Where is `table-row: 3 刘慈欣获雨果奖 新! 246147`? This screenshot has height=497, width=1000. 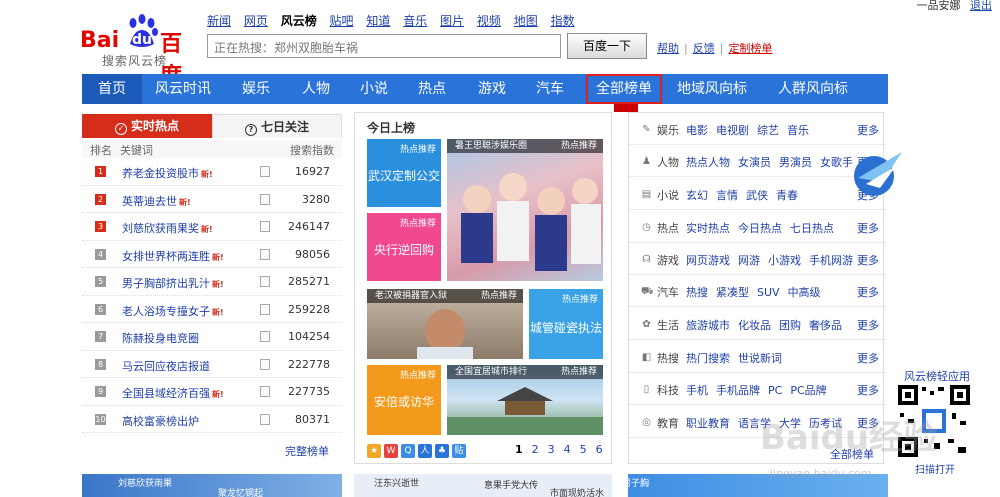
table-row: 3 刘慈欣获雨果奖 新! 246147 is located at coordinates (212, 227).